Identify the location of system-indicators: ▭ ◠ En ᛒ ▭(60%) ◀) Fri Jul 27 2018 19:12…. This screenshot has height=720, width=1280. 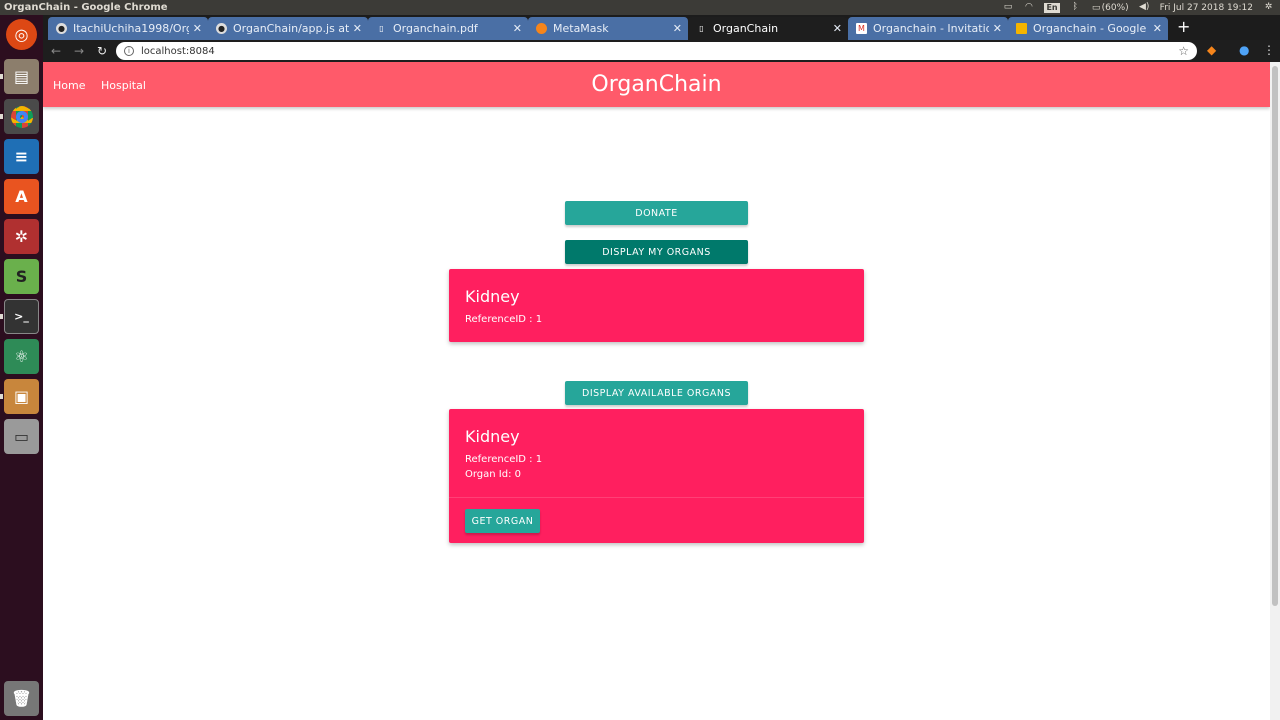
(1141, 7).